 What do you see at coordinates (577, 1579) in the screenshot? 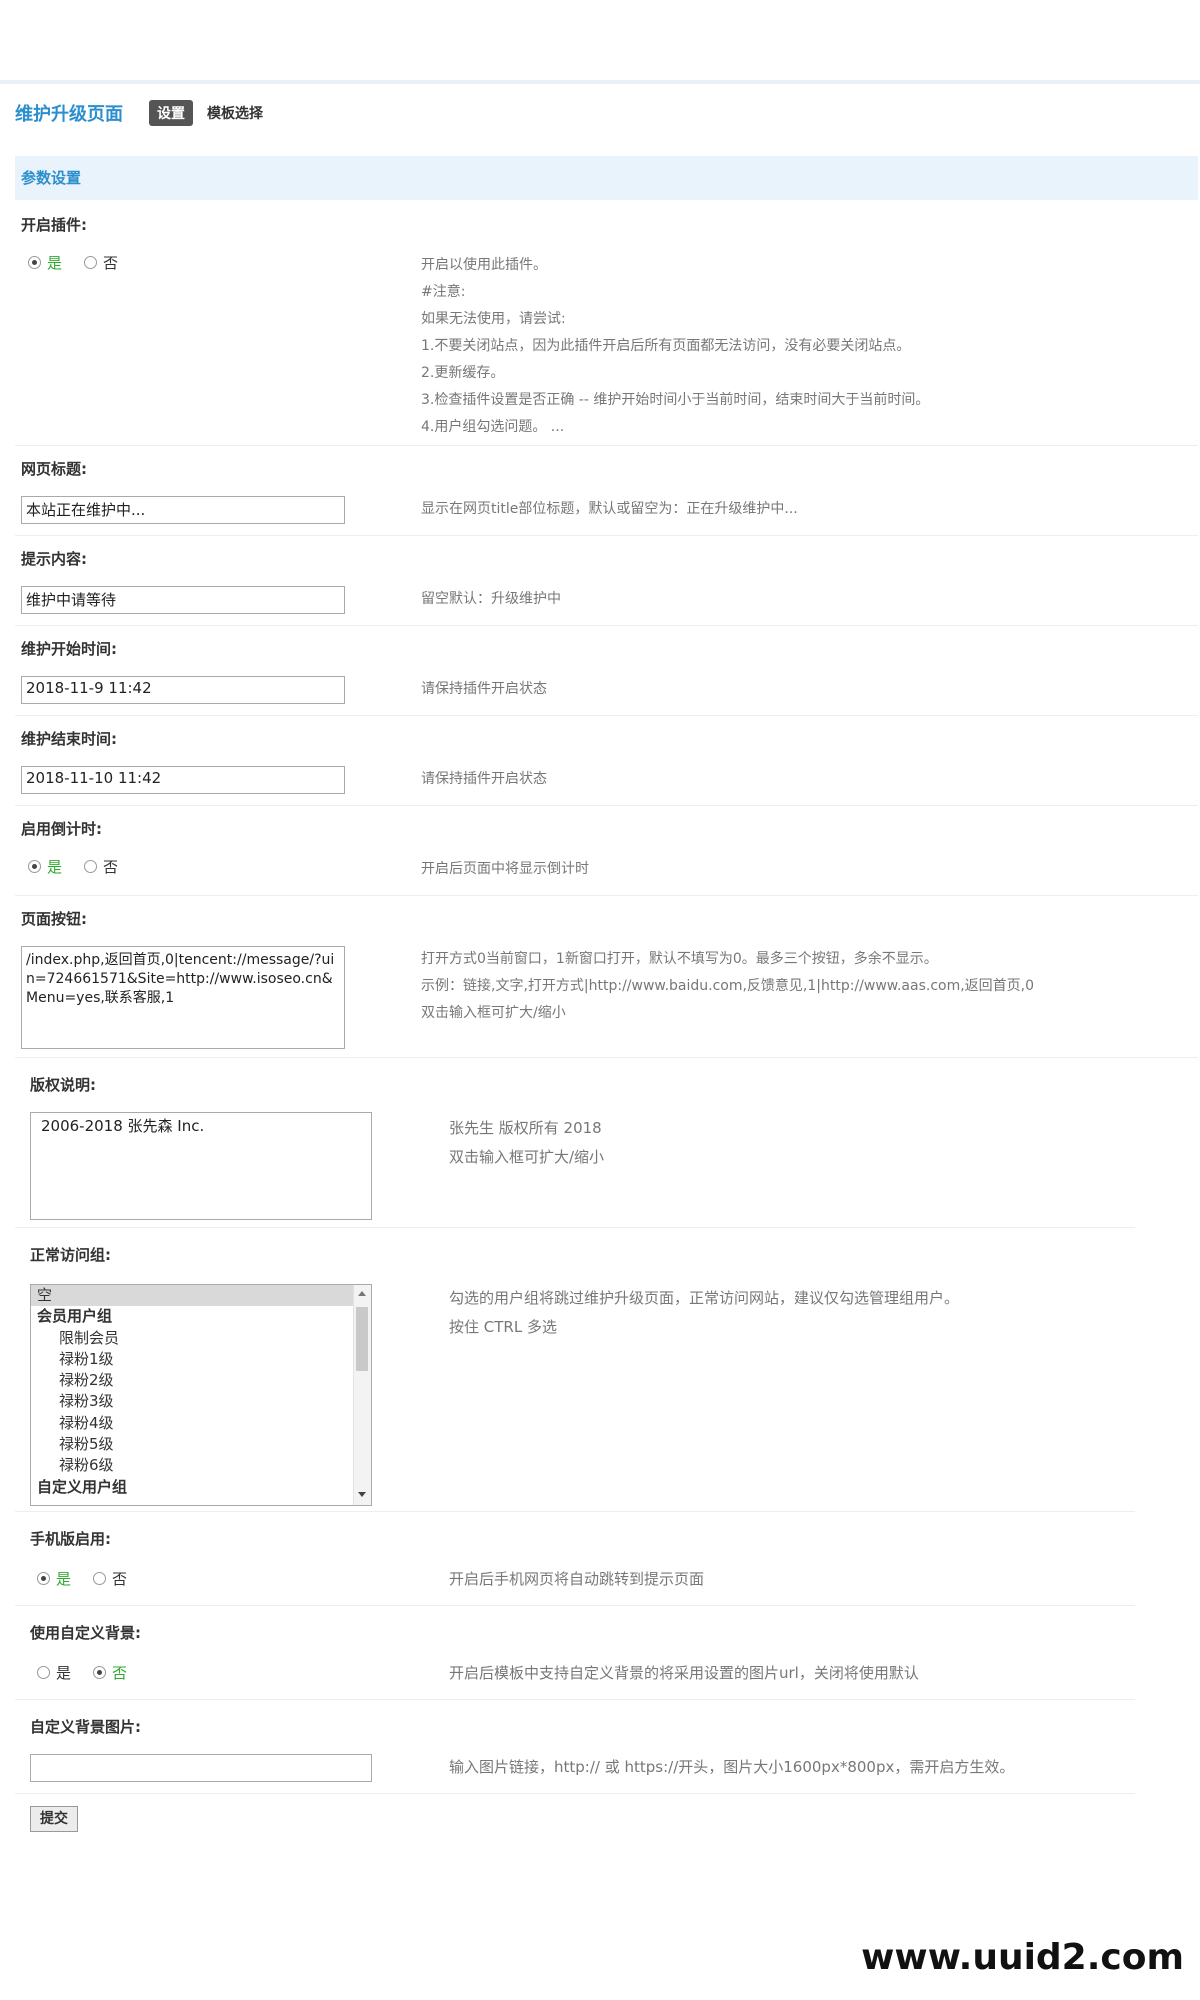
I see `mobile-hint: 开启后手机网页将自动跳转到提示页面` at bounding box center [577, 1579].